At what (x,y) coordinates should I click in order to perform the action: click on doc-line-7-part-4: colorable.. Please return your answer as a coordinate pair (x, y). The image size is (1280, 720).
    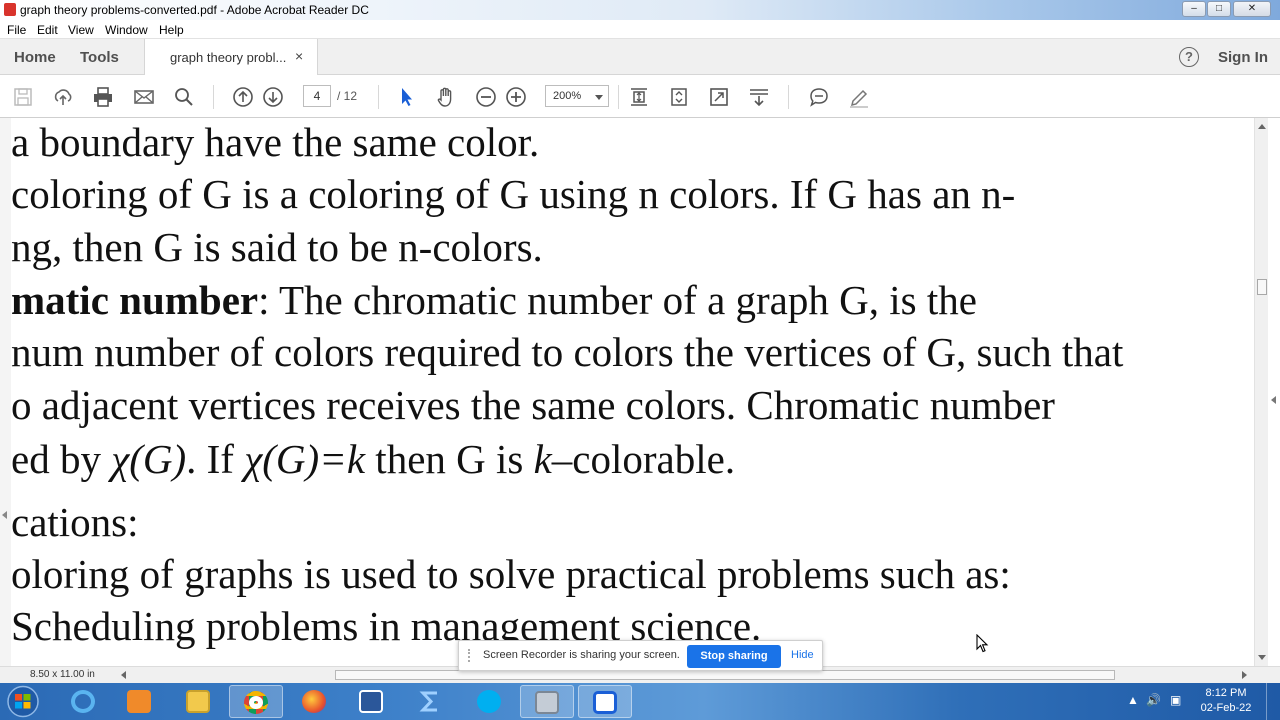
    Looking at the image, I should click on (654, 459).